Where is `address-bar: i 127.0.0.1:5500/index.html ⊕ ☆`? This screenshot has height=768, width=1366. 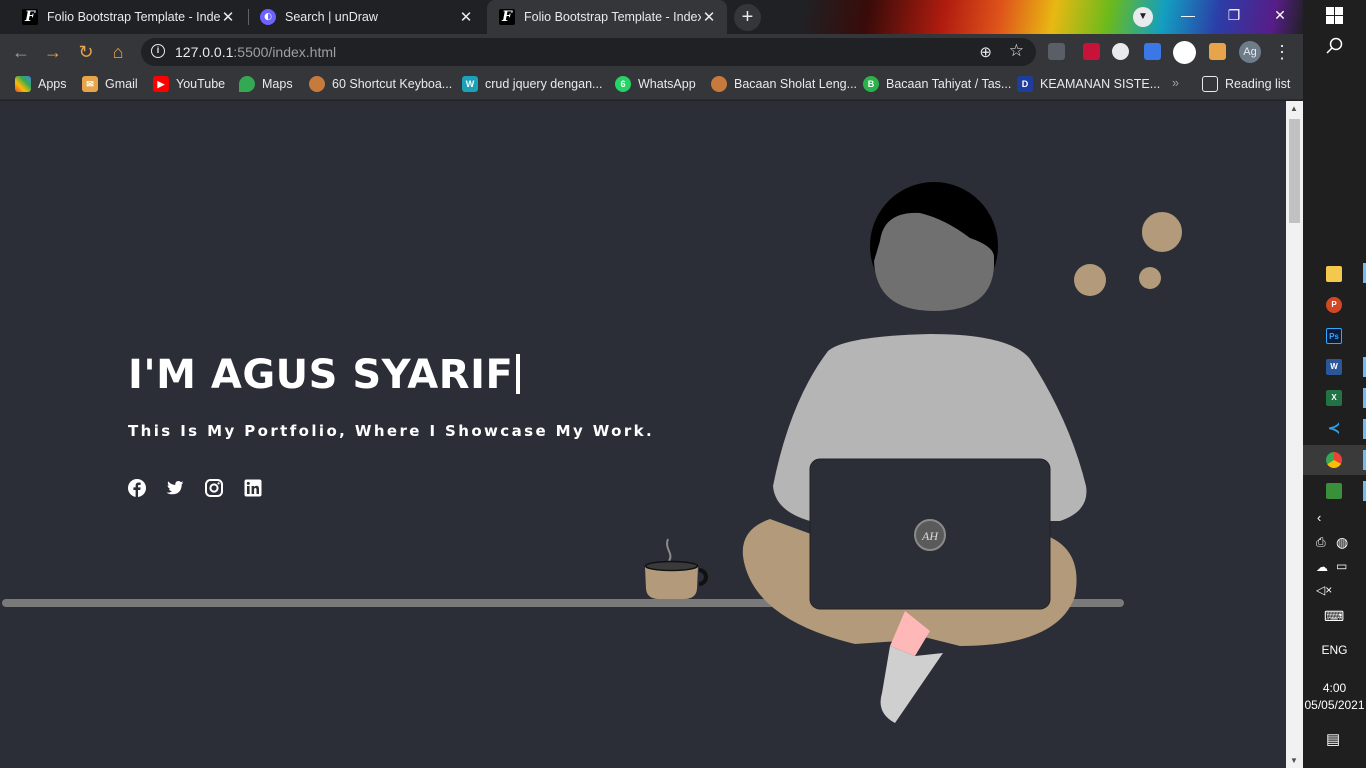
address-bar: i 127.0.0.1:5500/index.html ⊕ ☆ is located at coordinates (588, 52).